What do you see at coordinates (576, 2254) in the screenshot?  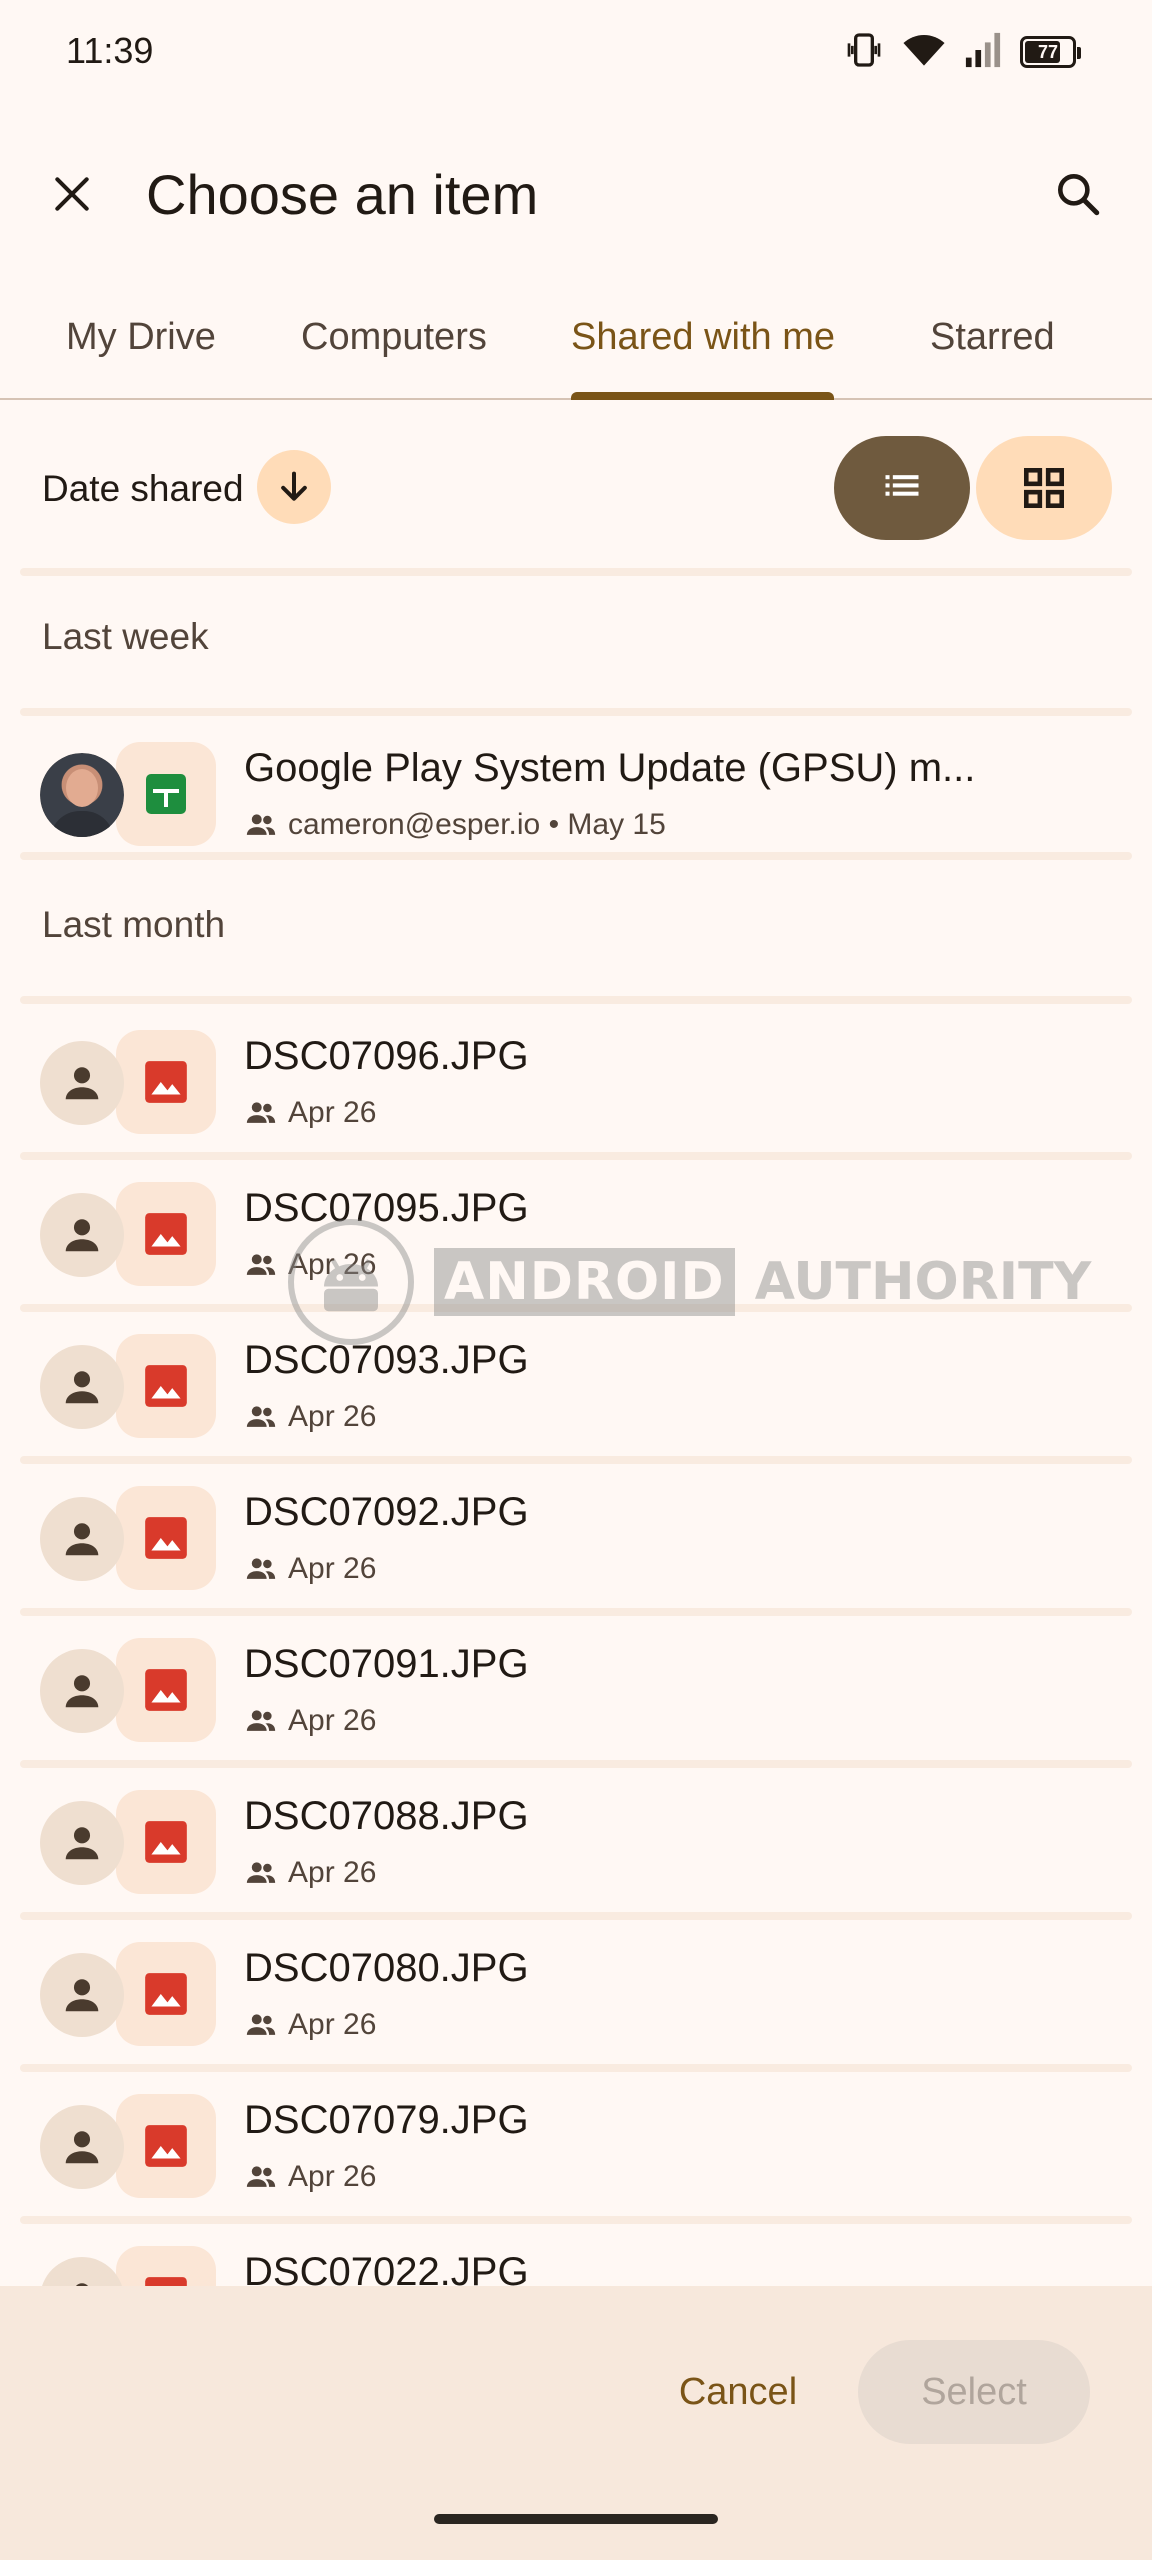 I see `list-item: DSC07022.JPGApr 26` at bounding box center [576, 2254].